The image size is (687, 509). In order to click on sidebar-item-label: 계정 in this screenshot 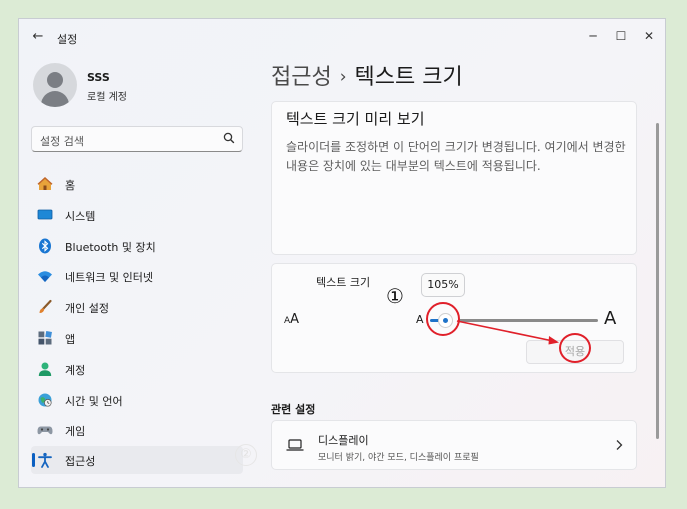, I will do `click(75, 370)`.